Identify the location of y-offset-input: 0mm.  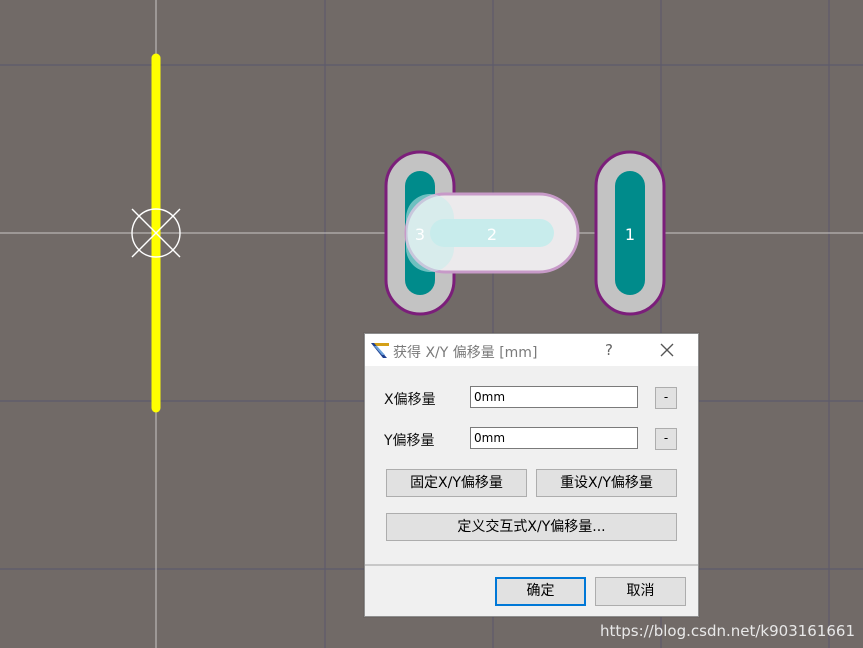
(554, 438).